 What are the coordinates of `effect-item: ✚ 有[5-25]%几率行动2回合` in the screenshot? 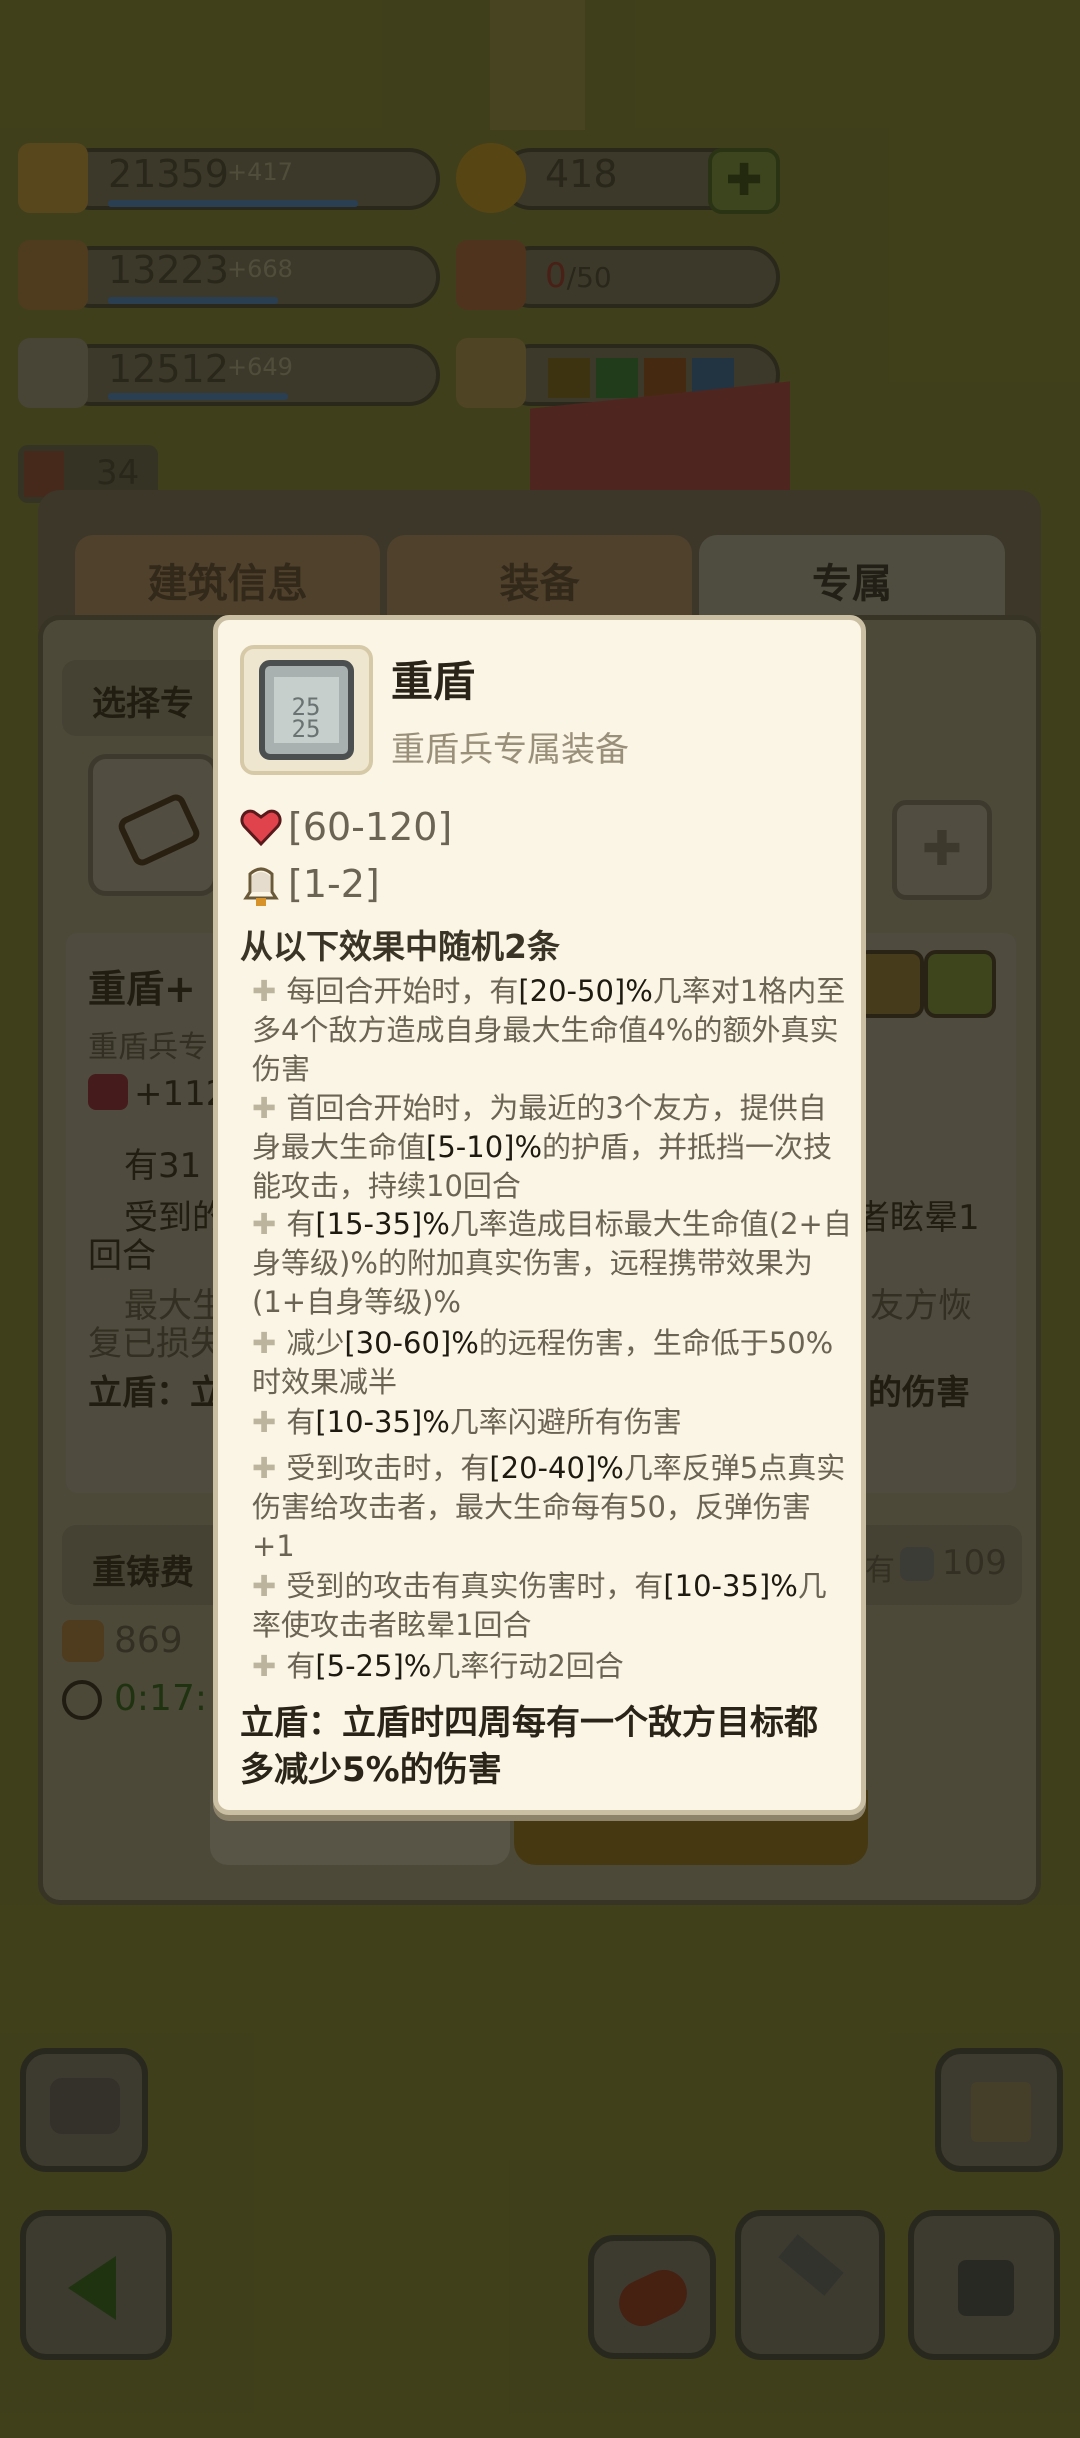 It's located at (438, 1666).